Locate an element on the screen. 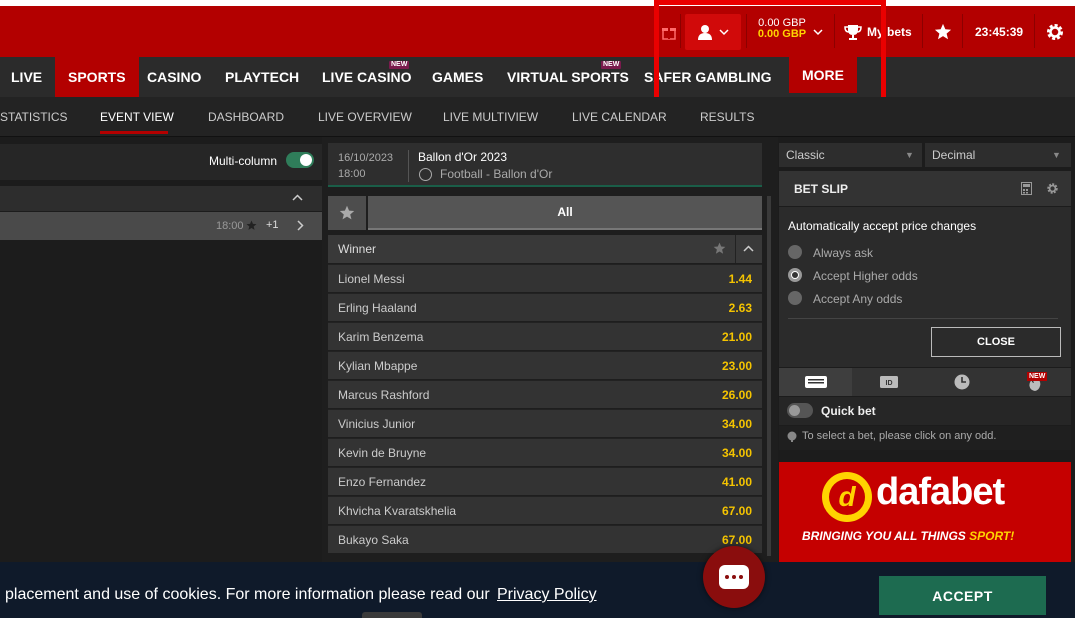 The height and width of the screenshot is (618, 1075). event-subtitle: Football - Ballon d'Or is located at coordinates (496, 174).